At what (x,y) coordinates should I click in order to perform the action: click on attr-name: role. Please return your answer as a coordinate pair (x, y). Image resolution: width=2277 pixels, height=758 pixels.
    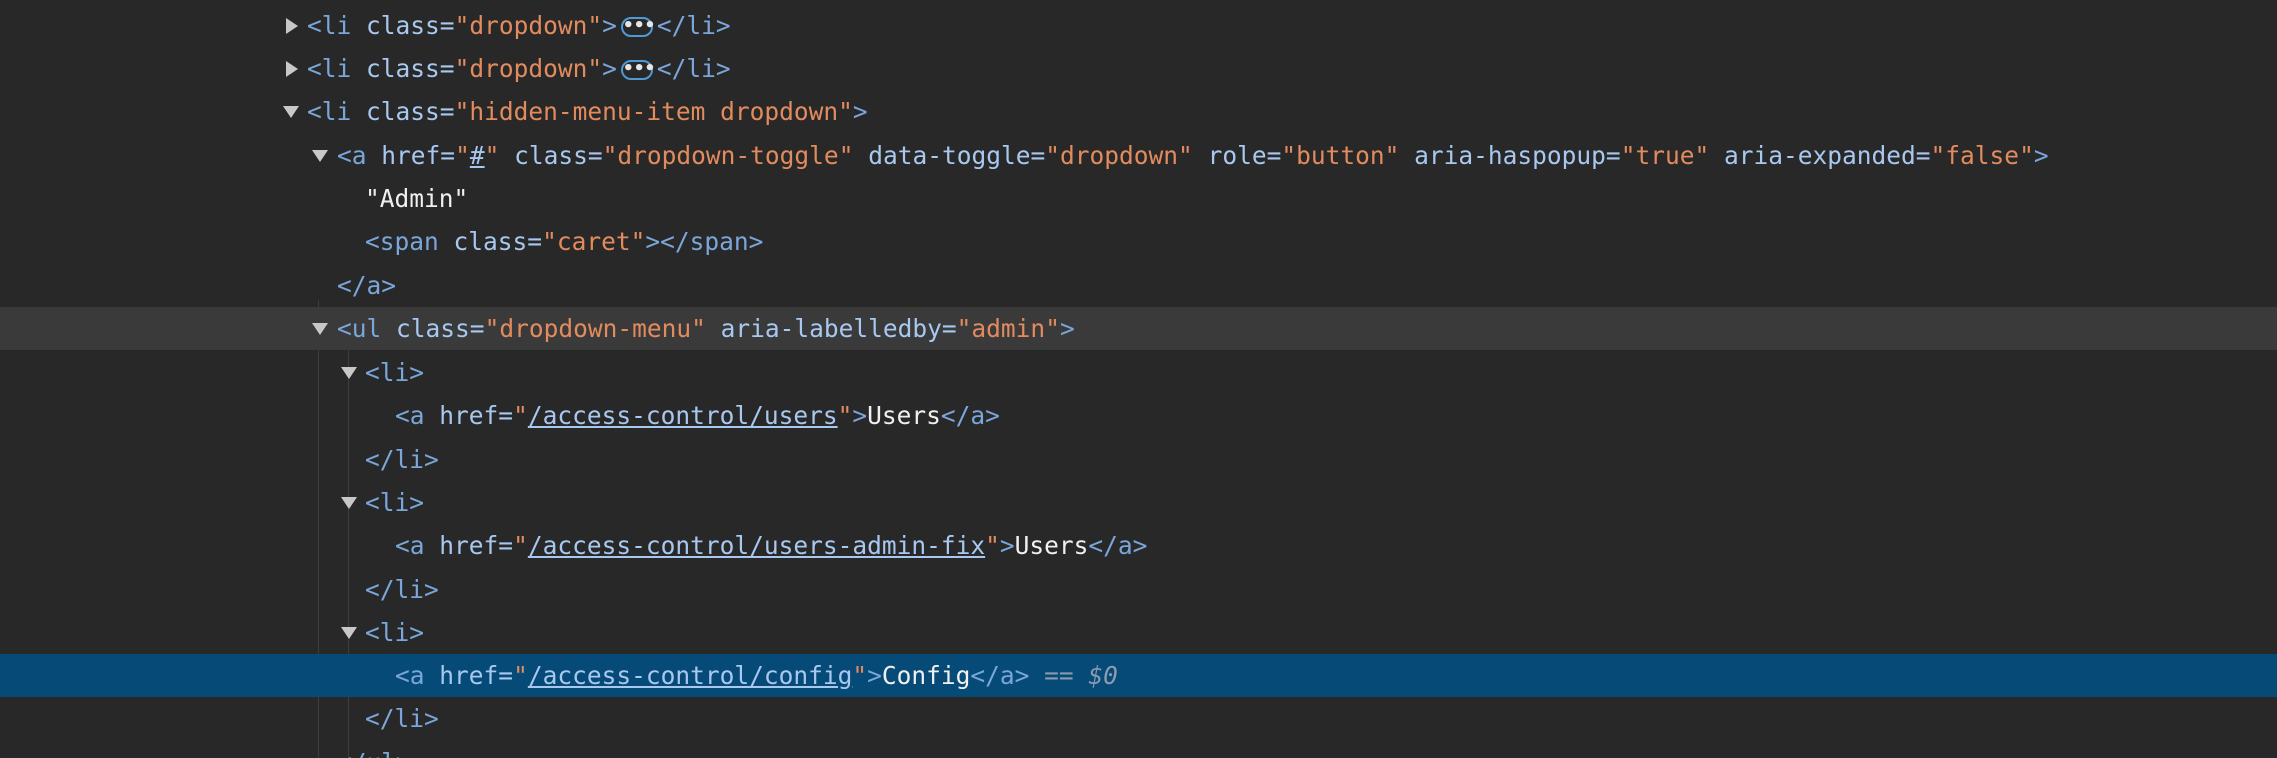
    Looking at the image, I should click on (1237, 155).